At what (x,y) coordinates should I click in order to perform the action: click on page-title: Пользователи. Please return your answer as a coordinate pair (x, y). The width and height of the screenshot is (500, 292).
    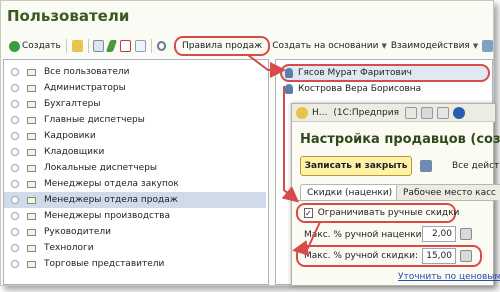
    Looking at the image, I should click on (68, 16).